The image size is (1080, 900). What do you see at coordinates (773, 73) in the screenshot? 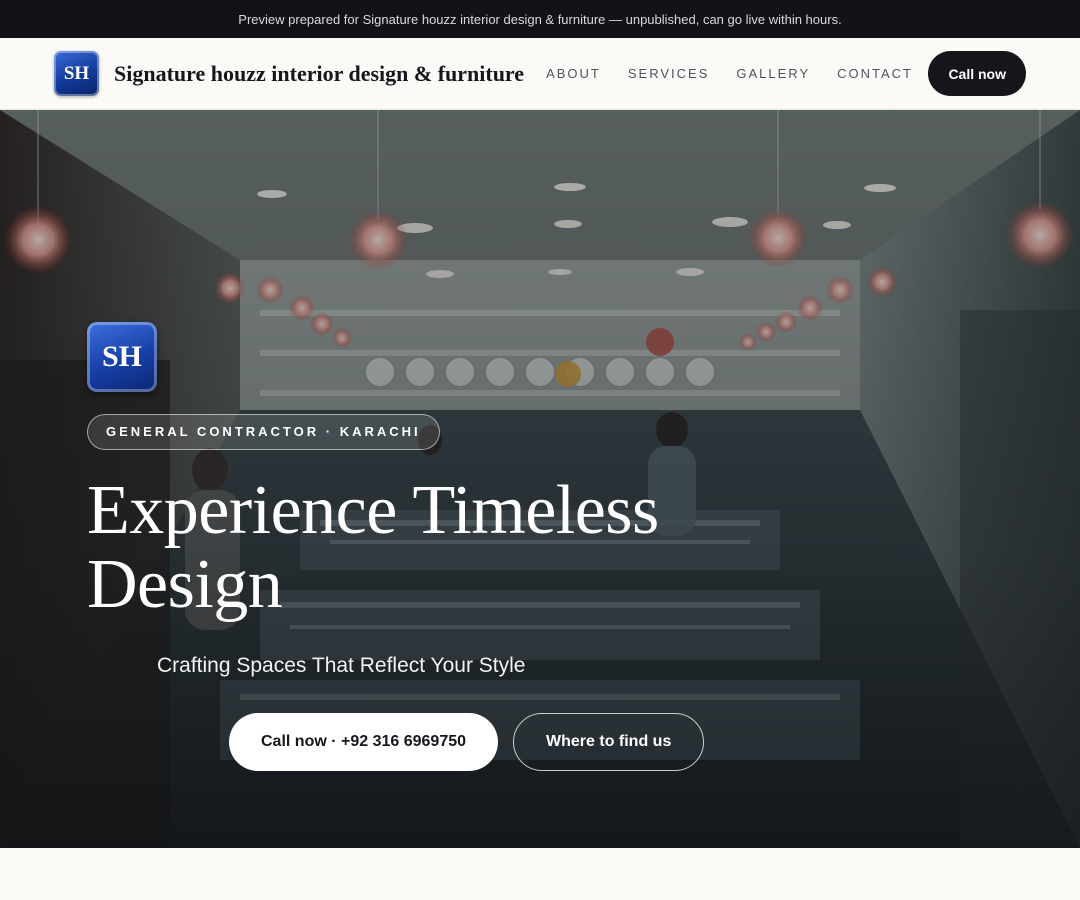
I see `nav-link-gallery: GALLERY` at bounding box center [773, 73].